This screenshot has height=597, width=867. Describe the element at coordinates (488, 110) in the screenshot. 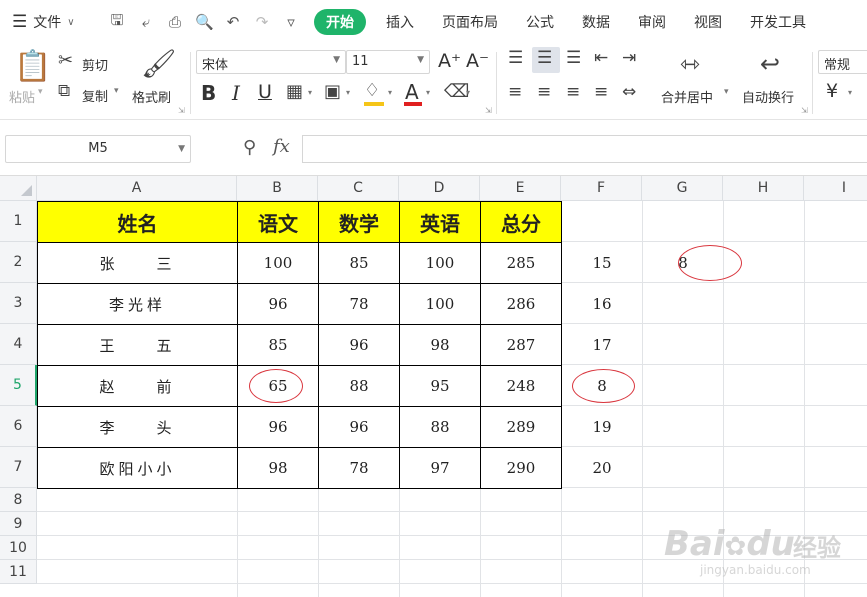

I see `font-launcher-icon: ⇲` at that location.